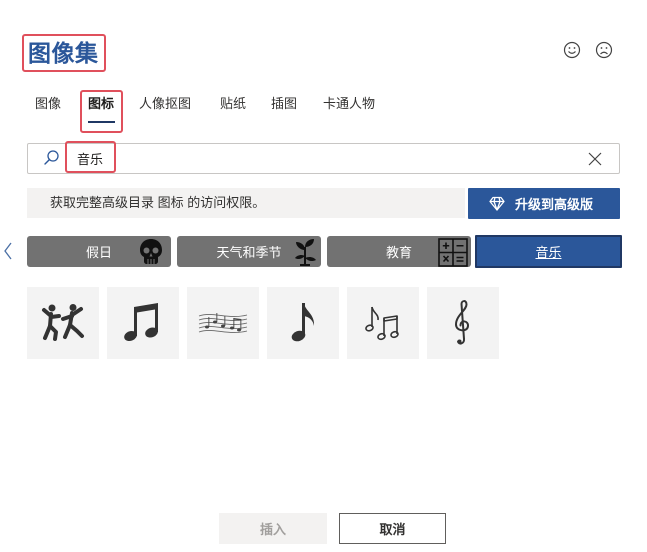 The image size is (647, 552). I want to click on tab-illustrations: 插图, so click(284, 104).